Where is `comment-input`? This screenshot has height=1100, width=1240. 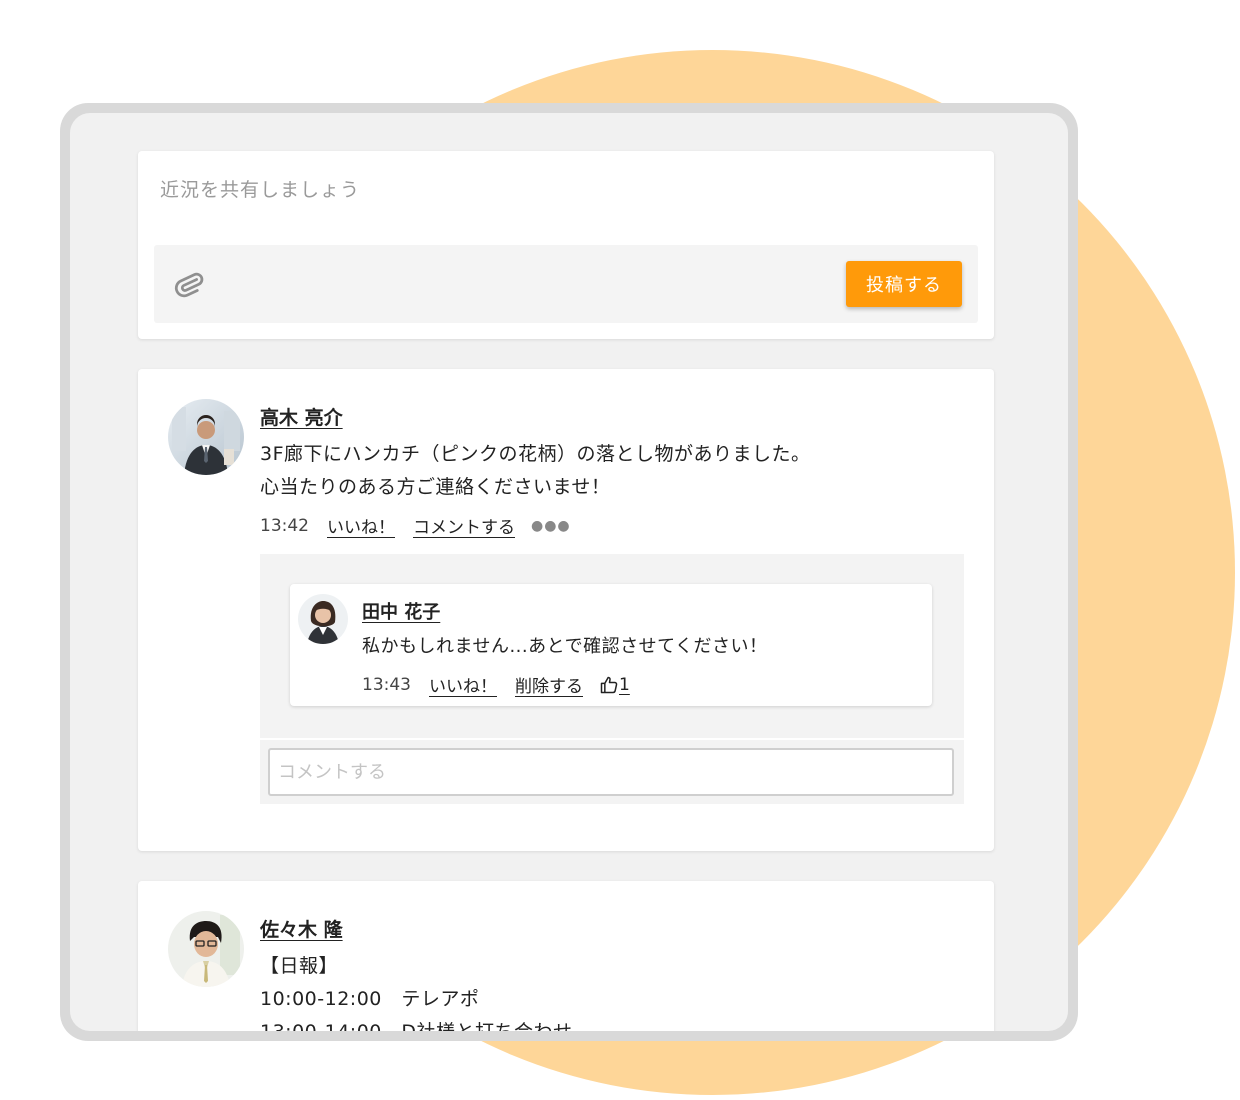 comment-input is located at coordinates (611, 772).